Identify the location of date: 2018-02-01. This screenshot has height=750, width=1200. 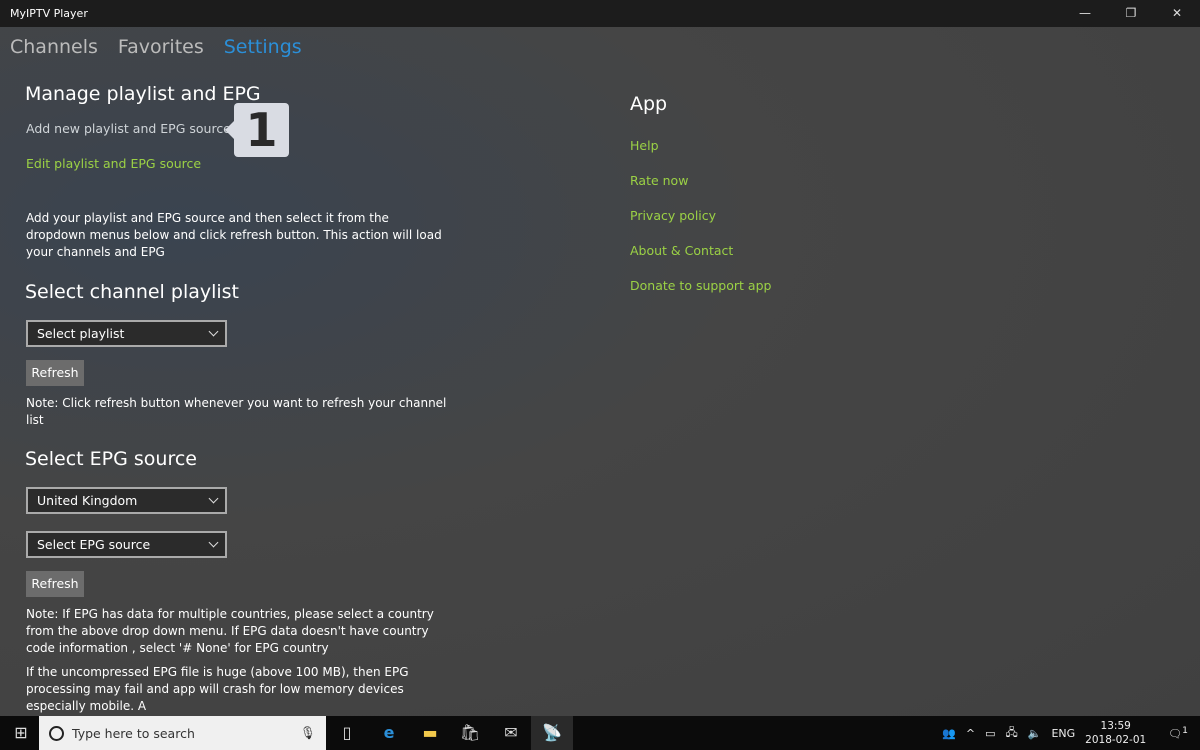
(1116, 740).